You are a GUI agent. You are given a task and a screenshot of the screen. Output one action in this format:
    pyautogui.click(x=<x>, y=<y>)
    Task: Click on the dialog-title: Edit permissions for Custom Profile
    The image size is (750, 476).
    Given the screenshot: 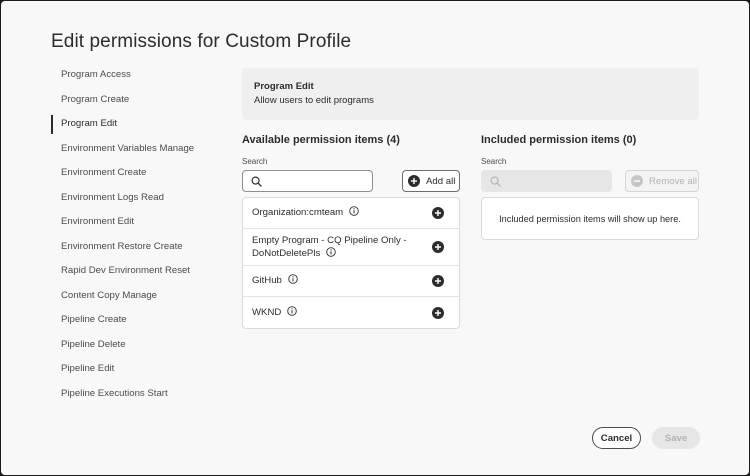 What is the action you would take?
    pyautogui.click(x=201, y=41)
    